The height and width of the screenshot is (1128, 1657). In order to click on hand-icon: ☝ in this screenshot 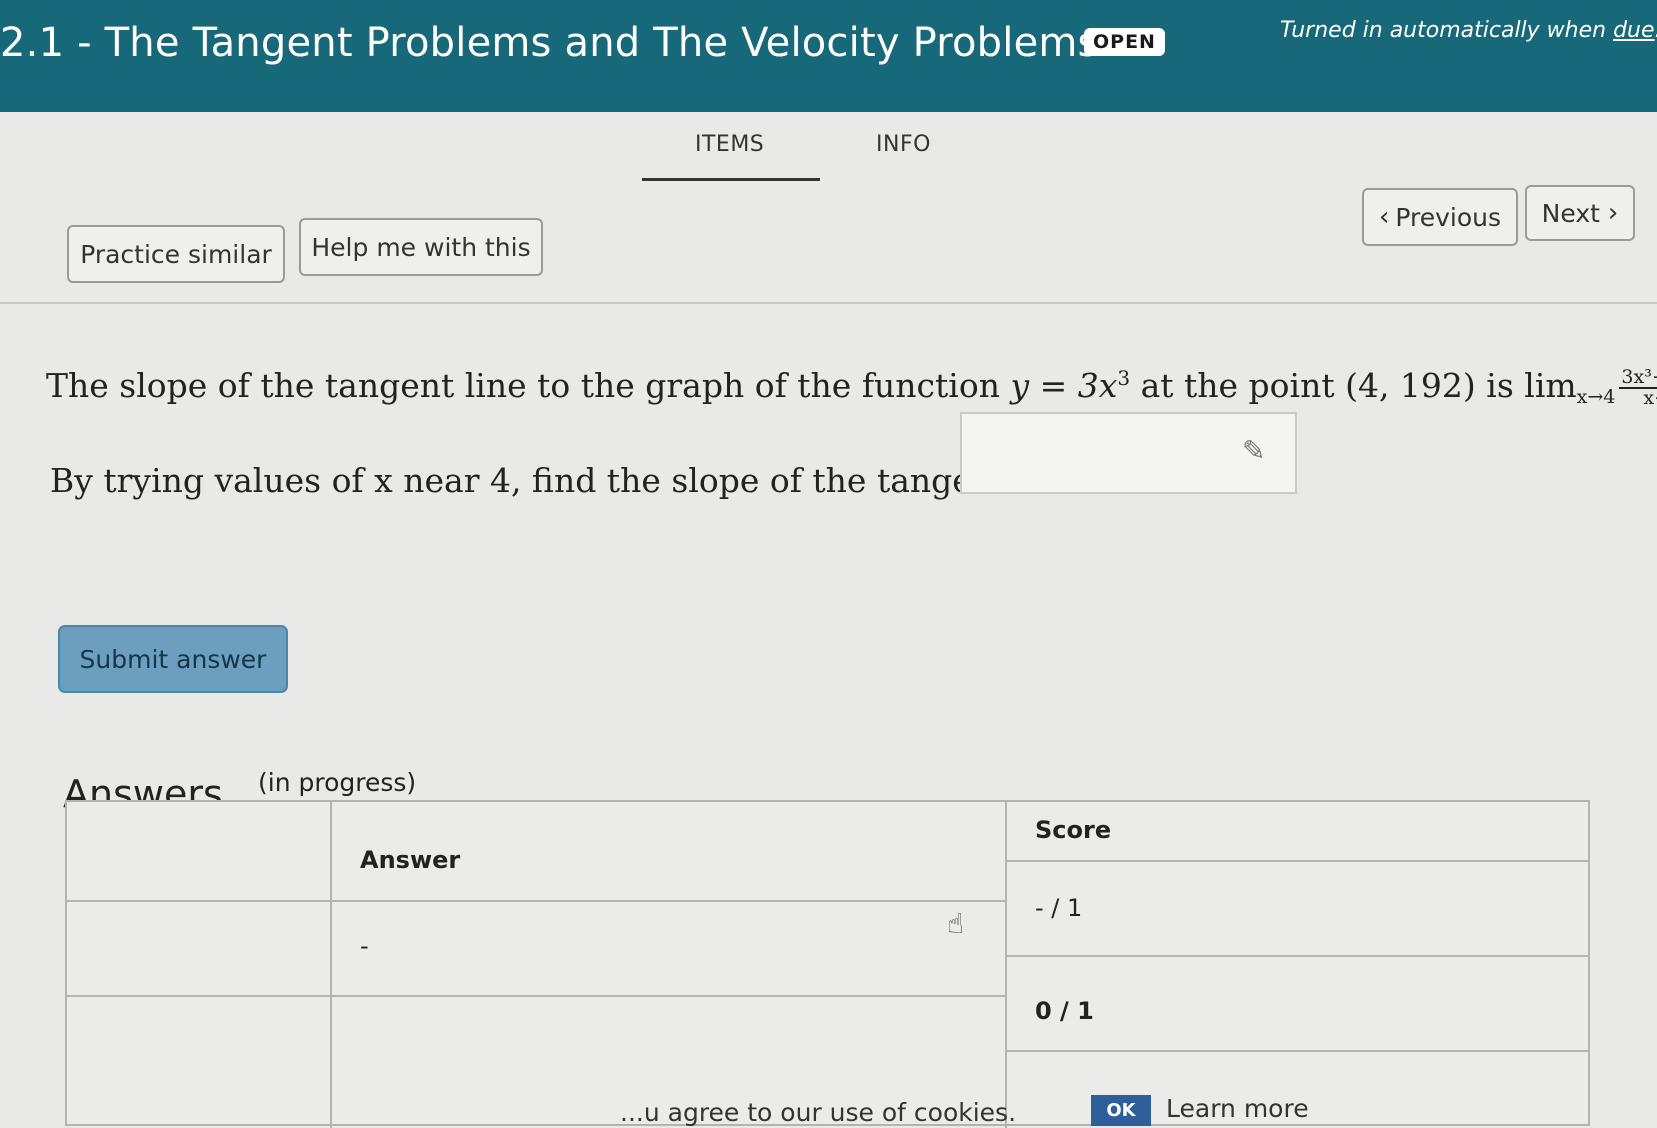, I will do `click(956, 923)`.